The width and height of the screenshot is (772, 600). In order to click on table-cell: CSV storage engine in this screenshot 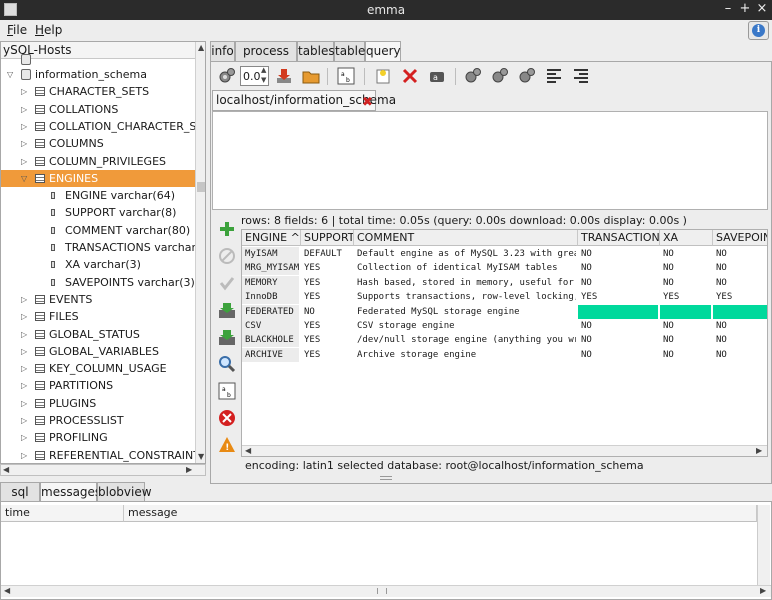, I will do `click(465, 326)`.